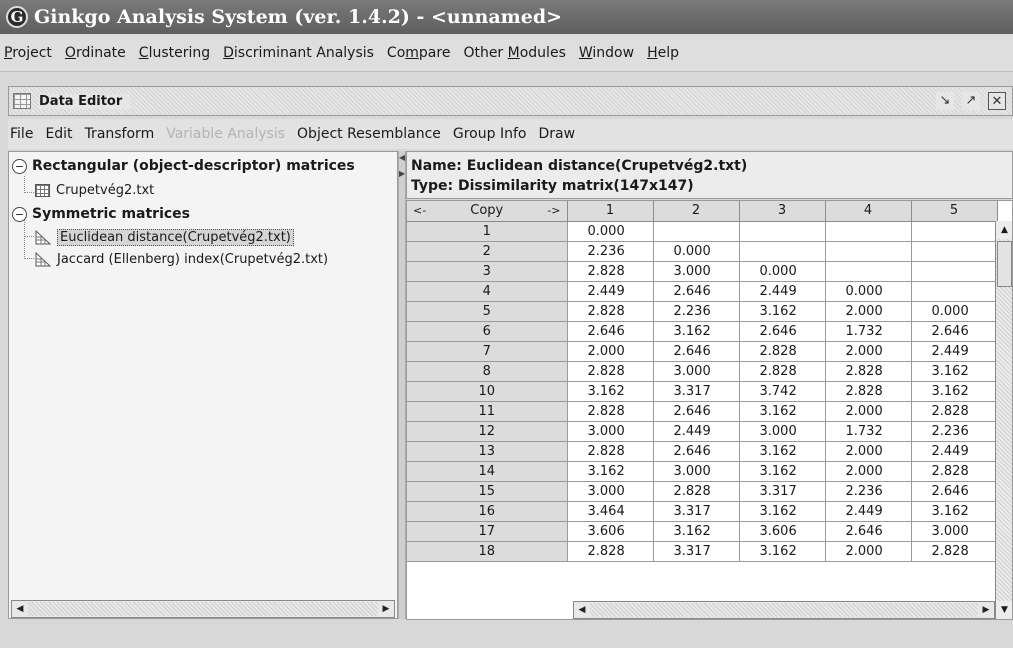  What do you see at coordinates (1004, 610) in the screenshot?
I see `scroll-down-icon: ▼` at bounding box center [1004, 610].